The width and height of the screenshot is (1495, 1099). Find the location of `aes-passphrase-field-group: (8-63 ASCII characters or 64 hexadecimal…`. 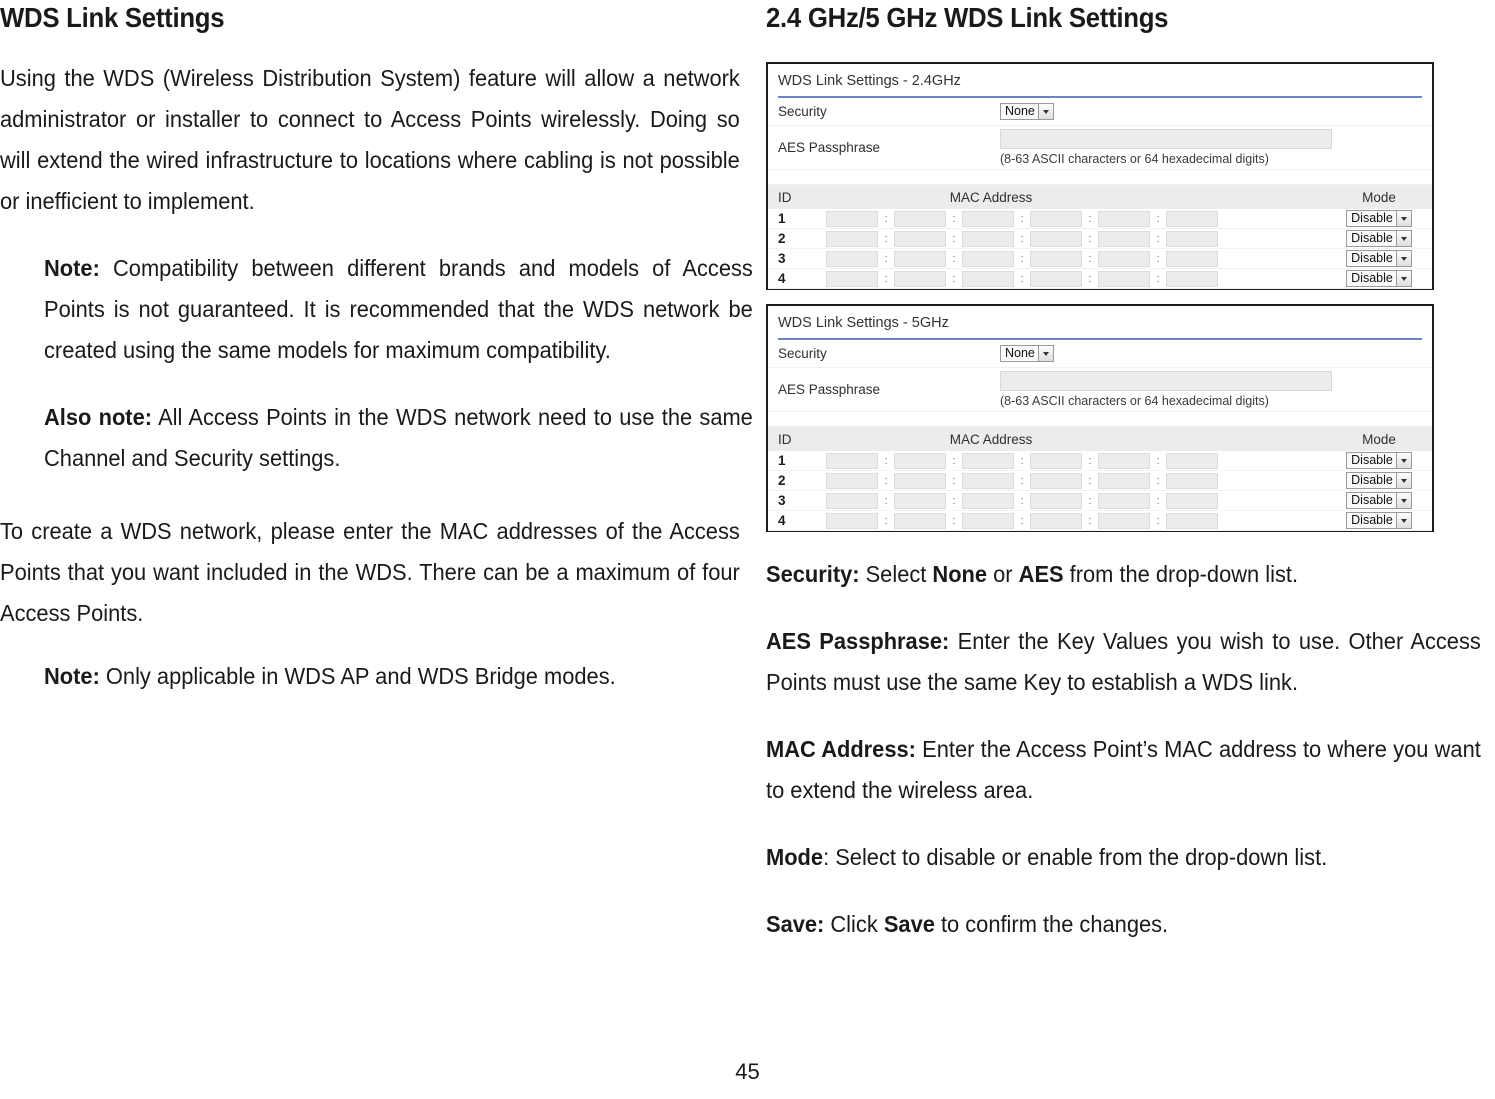

aes-passphrase-field-group: (8-63 ASCII characters or 64 hexadecimal… is located at coordinates (1166, 389).